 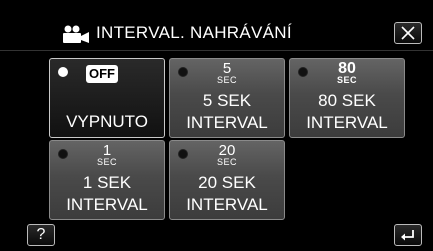 I want to click on movie-camera-icon, so click(x=76, y=34).